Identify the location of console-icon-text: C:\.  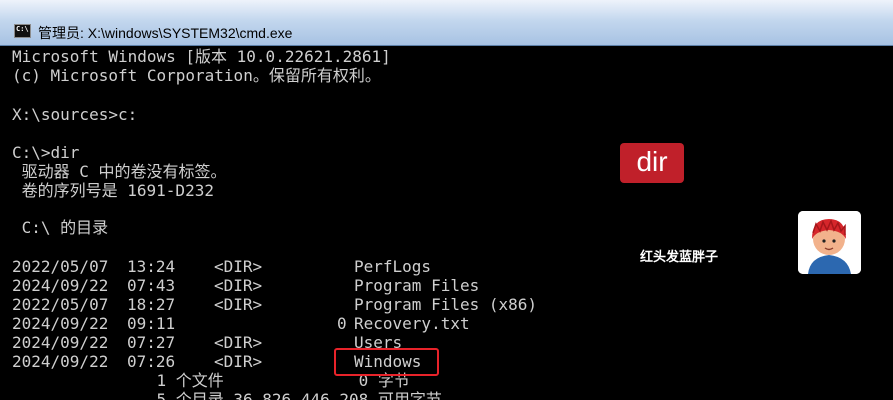
(22, 29).